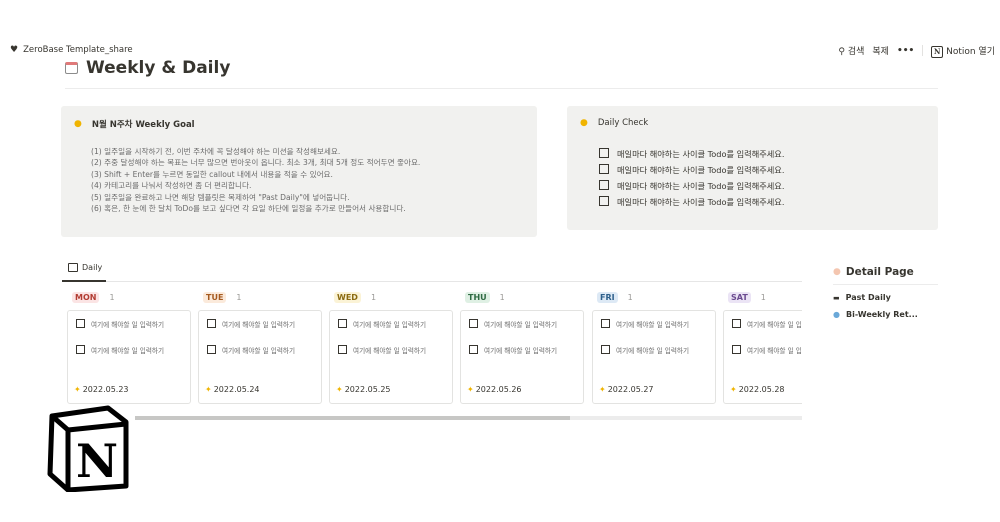 This screenshot has height=522, width=1000. I want to click on day-tag: WED, so click(347, 297).